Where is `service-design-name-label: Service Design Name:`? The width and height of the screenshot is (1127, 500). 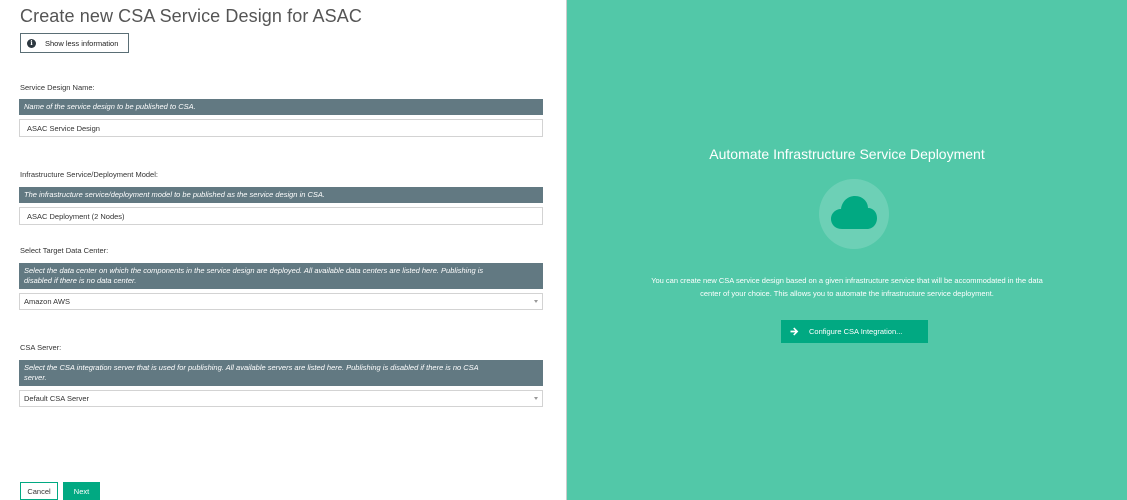
service-design-name-label: Service Design Name: is located at coordinates (57, 87).